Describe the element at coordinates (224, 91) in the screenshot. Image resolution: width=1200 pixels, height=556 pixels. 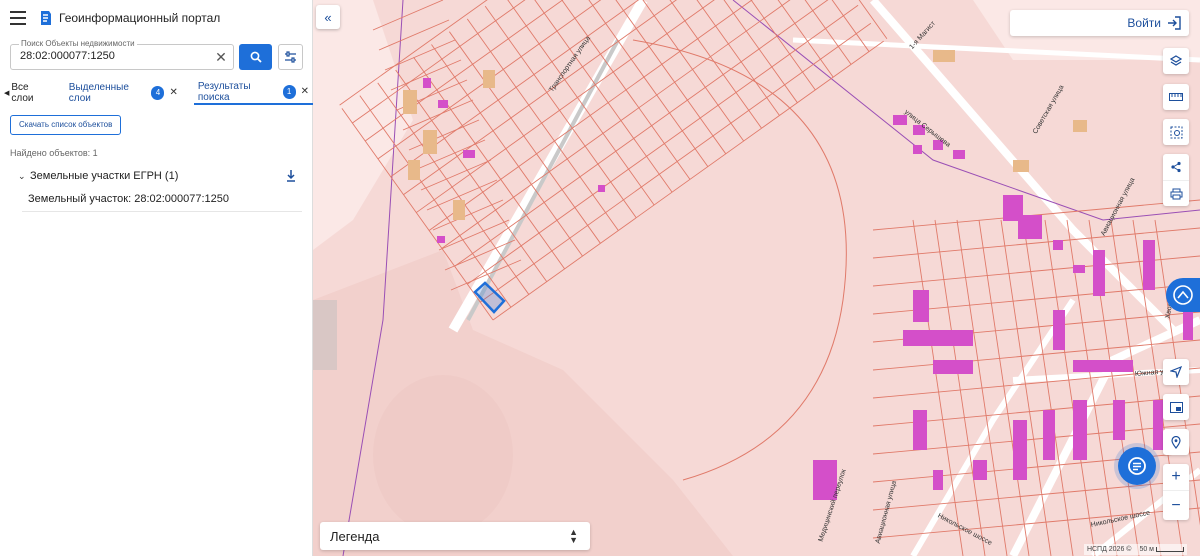
I see `tab-label: Результаты поиска` at that location.